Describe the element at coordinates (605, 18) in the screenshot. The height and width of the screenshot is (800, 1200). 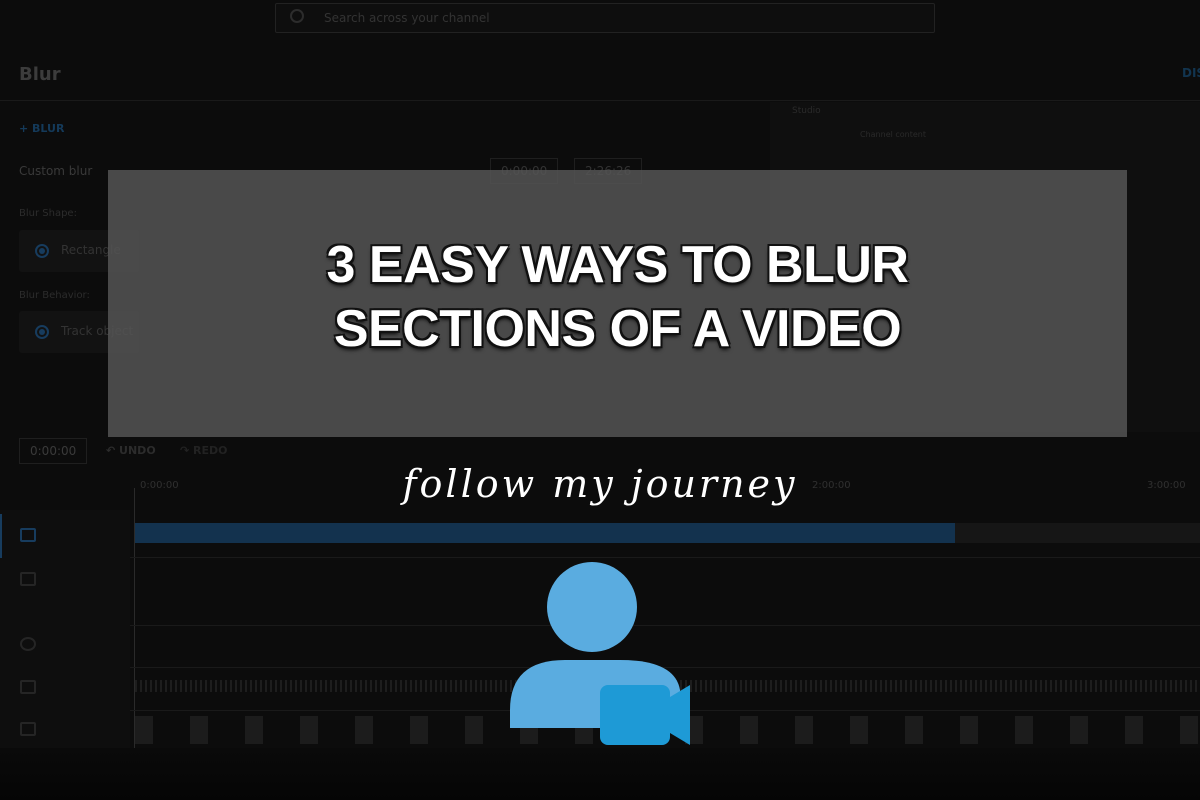
I see `search-bar: Search across your channel` at that location.